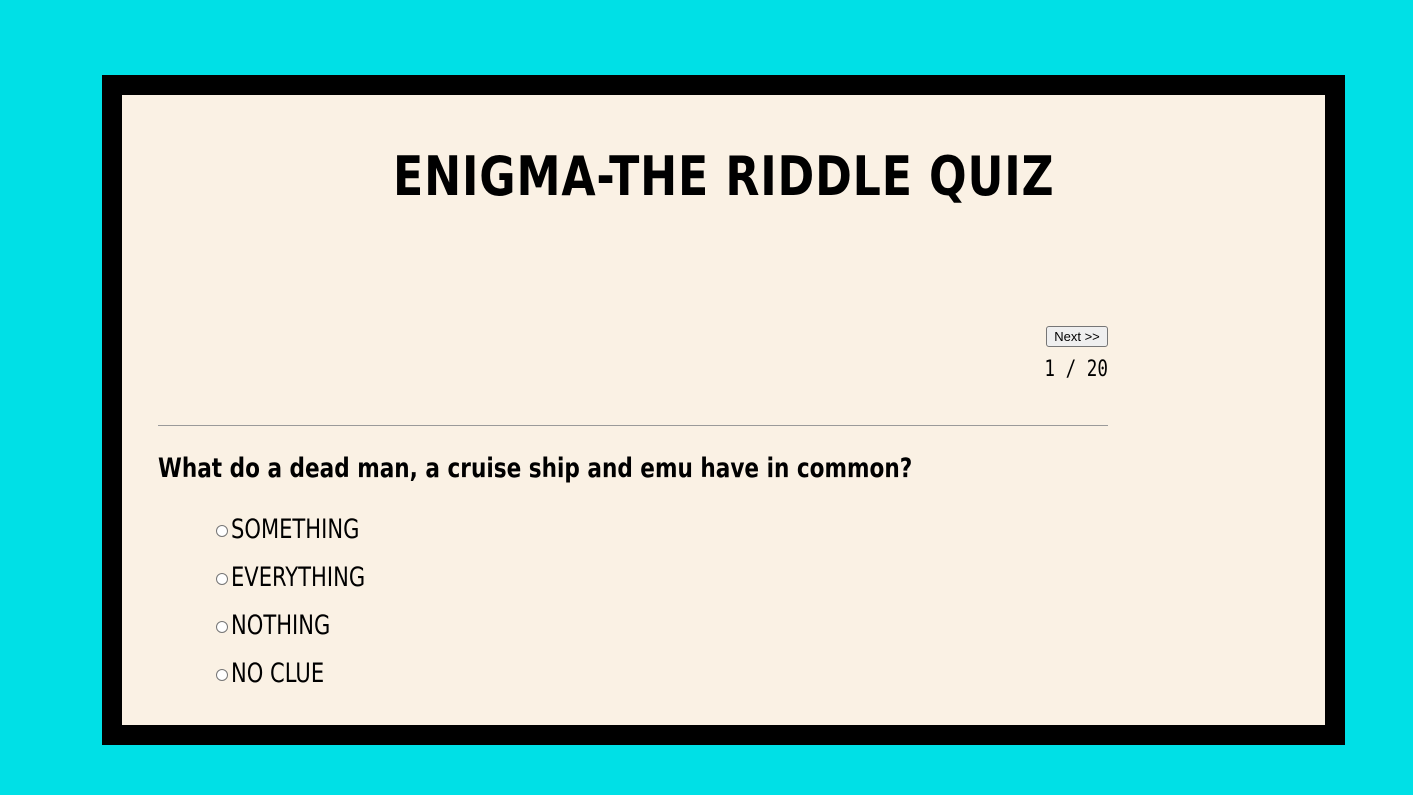  What do you see at coordinates (278, 673) in the screenshot?
I see `answer-label: NO CLUE` at bounding box center [278, 673].